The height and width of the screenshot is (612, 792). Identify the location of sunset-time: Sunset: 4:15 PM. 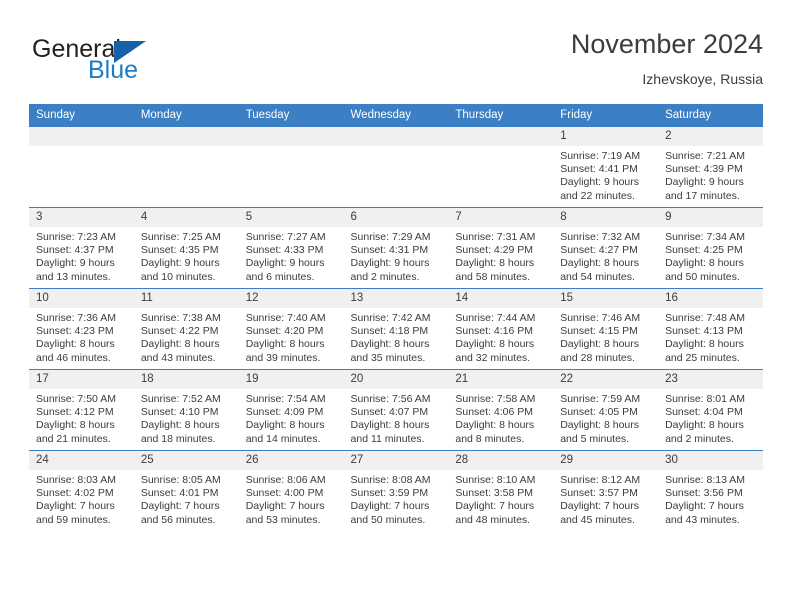
(599, 331).